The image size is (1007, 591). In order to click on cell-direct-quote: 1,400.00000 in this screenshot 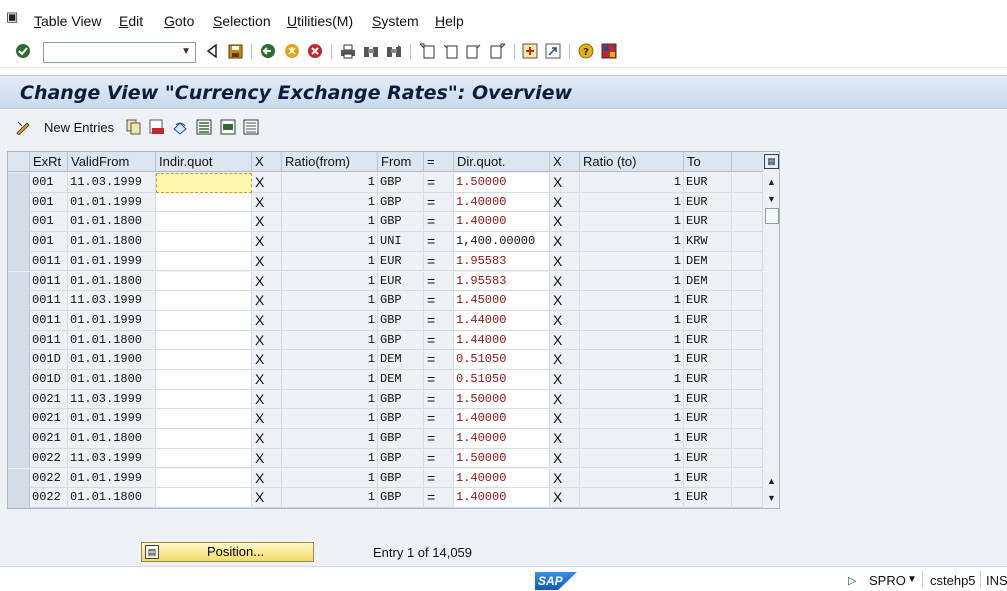, I will do `click(502, 242)`.